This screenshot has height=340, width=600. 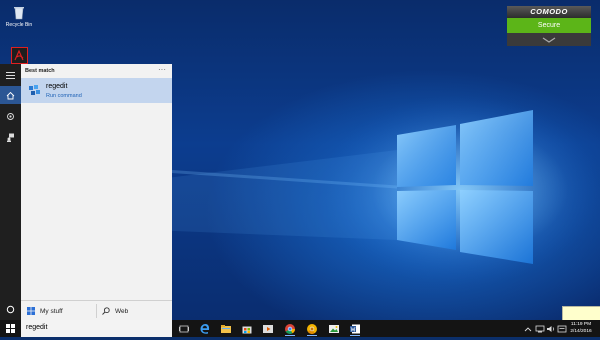 I want to click on scope-divider, so click(x=96, y=311).